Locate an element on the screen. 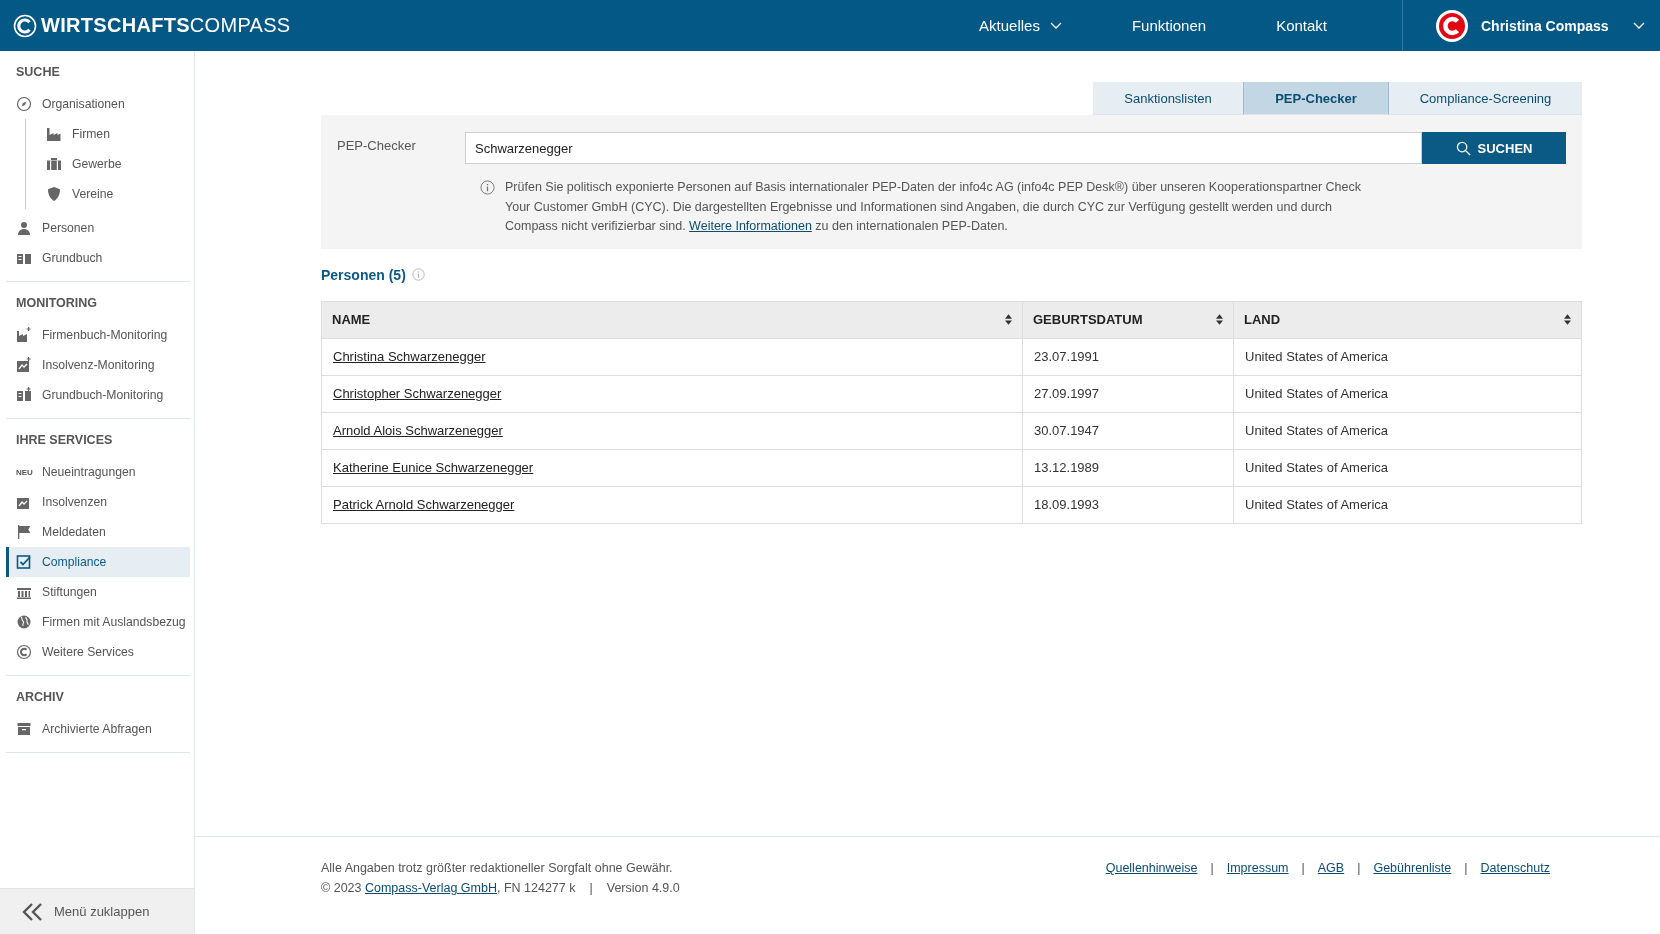 The width and height of the screenshot is (1660, 934). archive-box-icon is located at coordinates (24, 729).